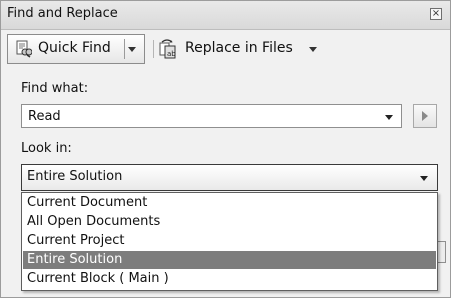  What do you see at coordinates (171, 54) in the screenshot?
I see `svg-text: ab` at bounding box center [171, 54].